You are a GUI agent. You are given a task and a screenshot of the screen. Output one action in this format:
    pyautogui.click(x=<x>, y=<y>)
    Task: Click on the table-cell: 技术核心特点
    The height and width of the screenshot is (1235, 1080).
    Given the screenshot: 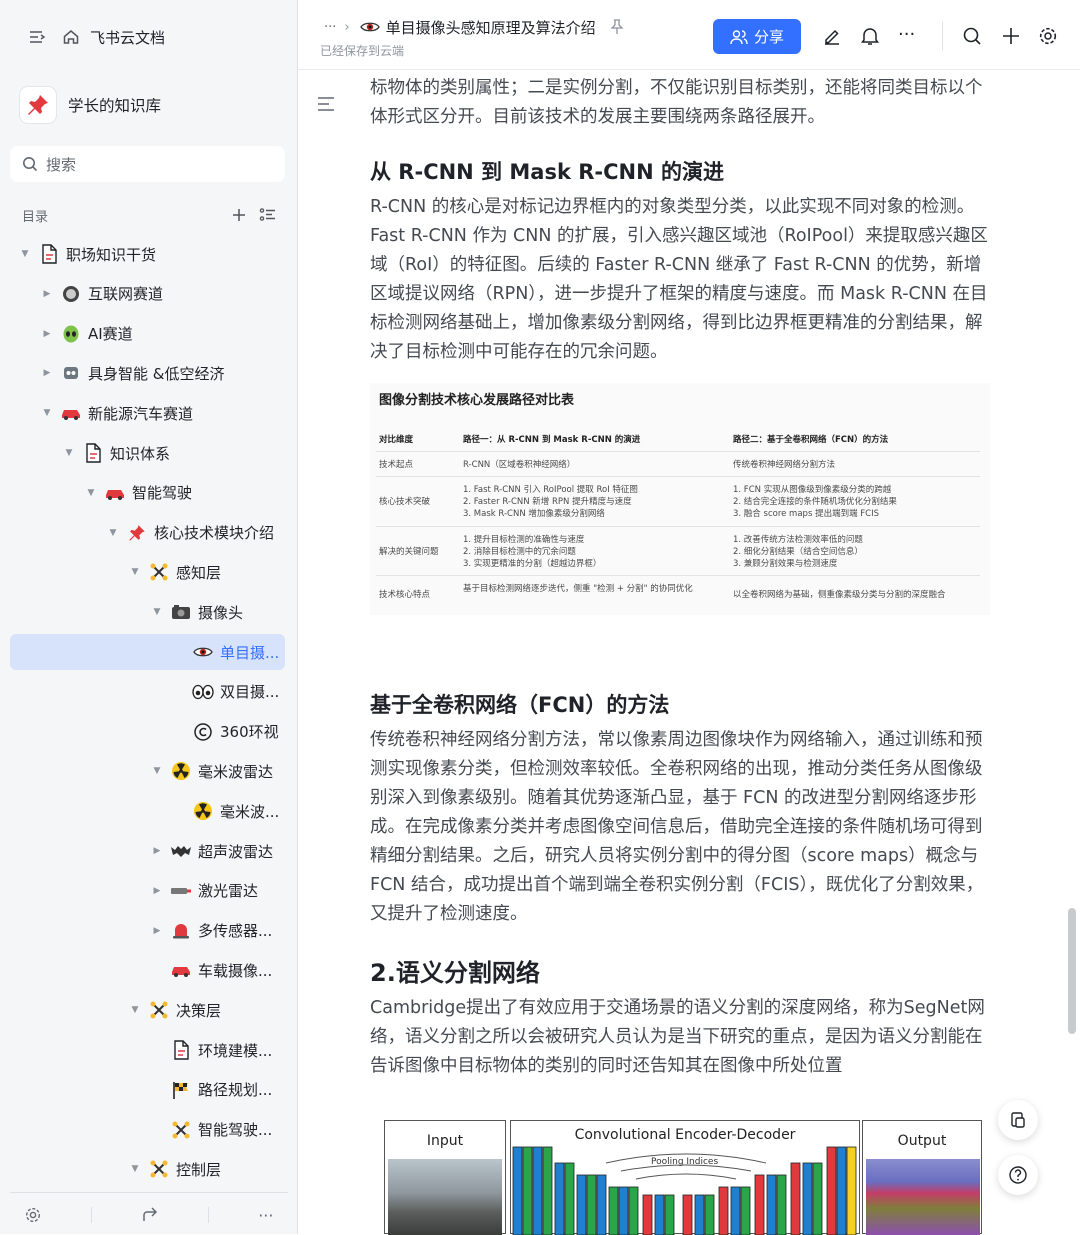 What is the action you would take?
    pyautogui.click(x=405, y=595)
    